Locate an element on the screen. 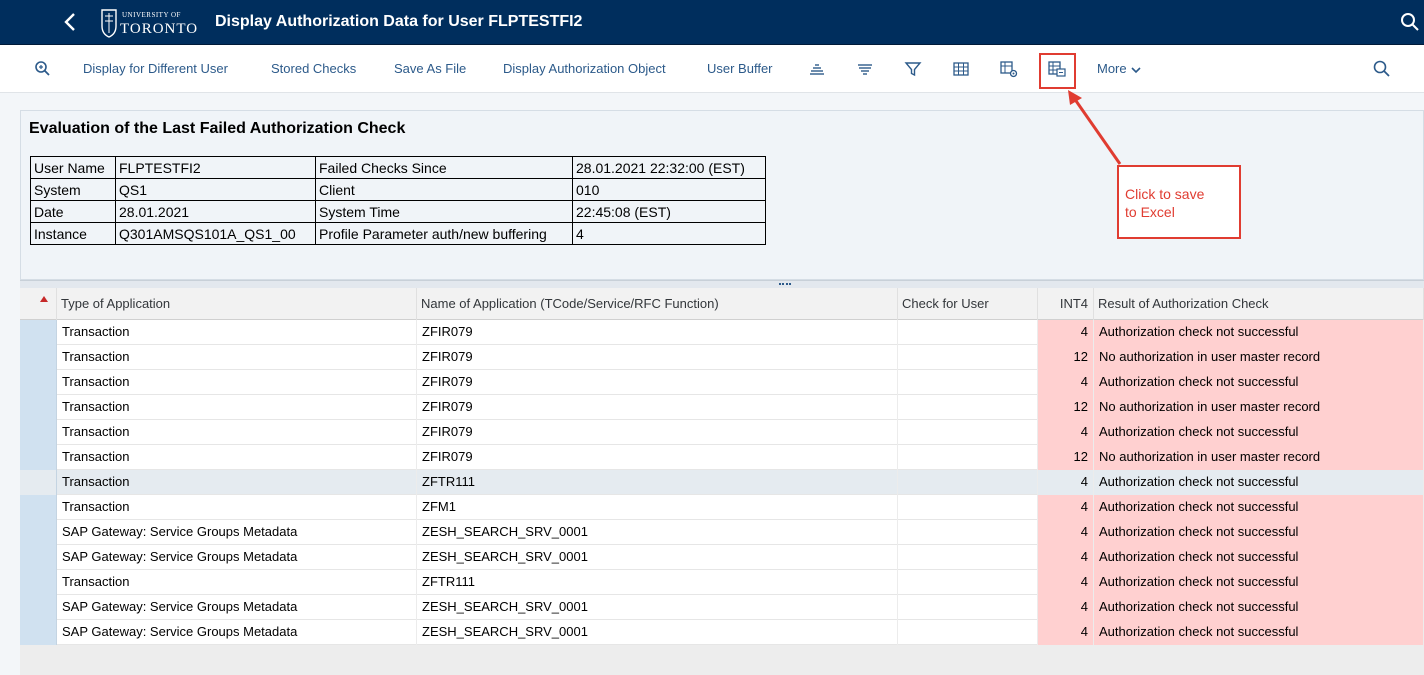 This screenshot has height=675, width=1424. info-row: System QS1 Client 010 is located at coordinates (398, 189).